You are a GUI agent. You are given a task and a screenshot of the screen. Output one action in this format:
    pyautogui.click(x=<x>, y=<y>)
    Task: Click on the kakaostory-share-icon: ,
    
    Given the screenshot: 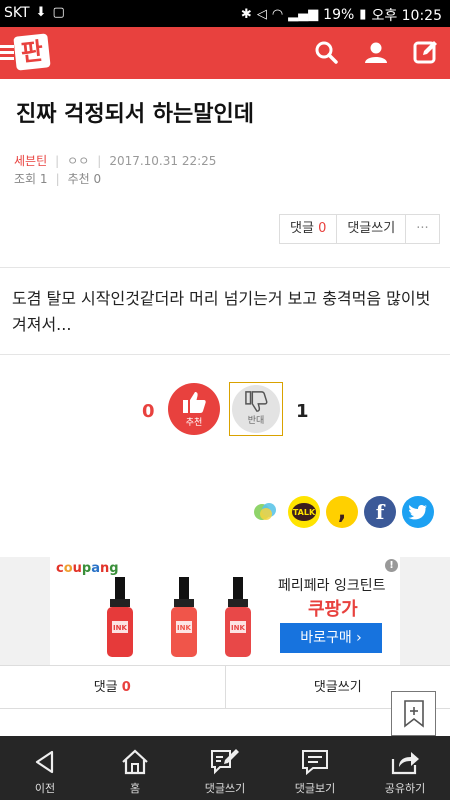 What is the action you would take?
    pyautogui.click(x=342, y=512)
    